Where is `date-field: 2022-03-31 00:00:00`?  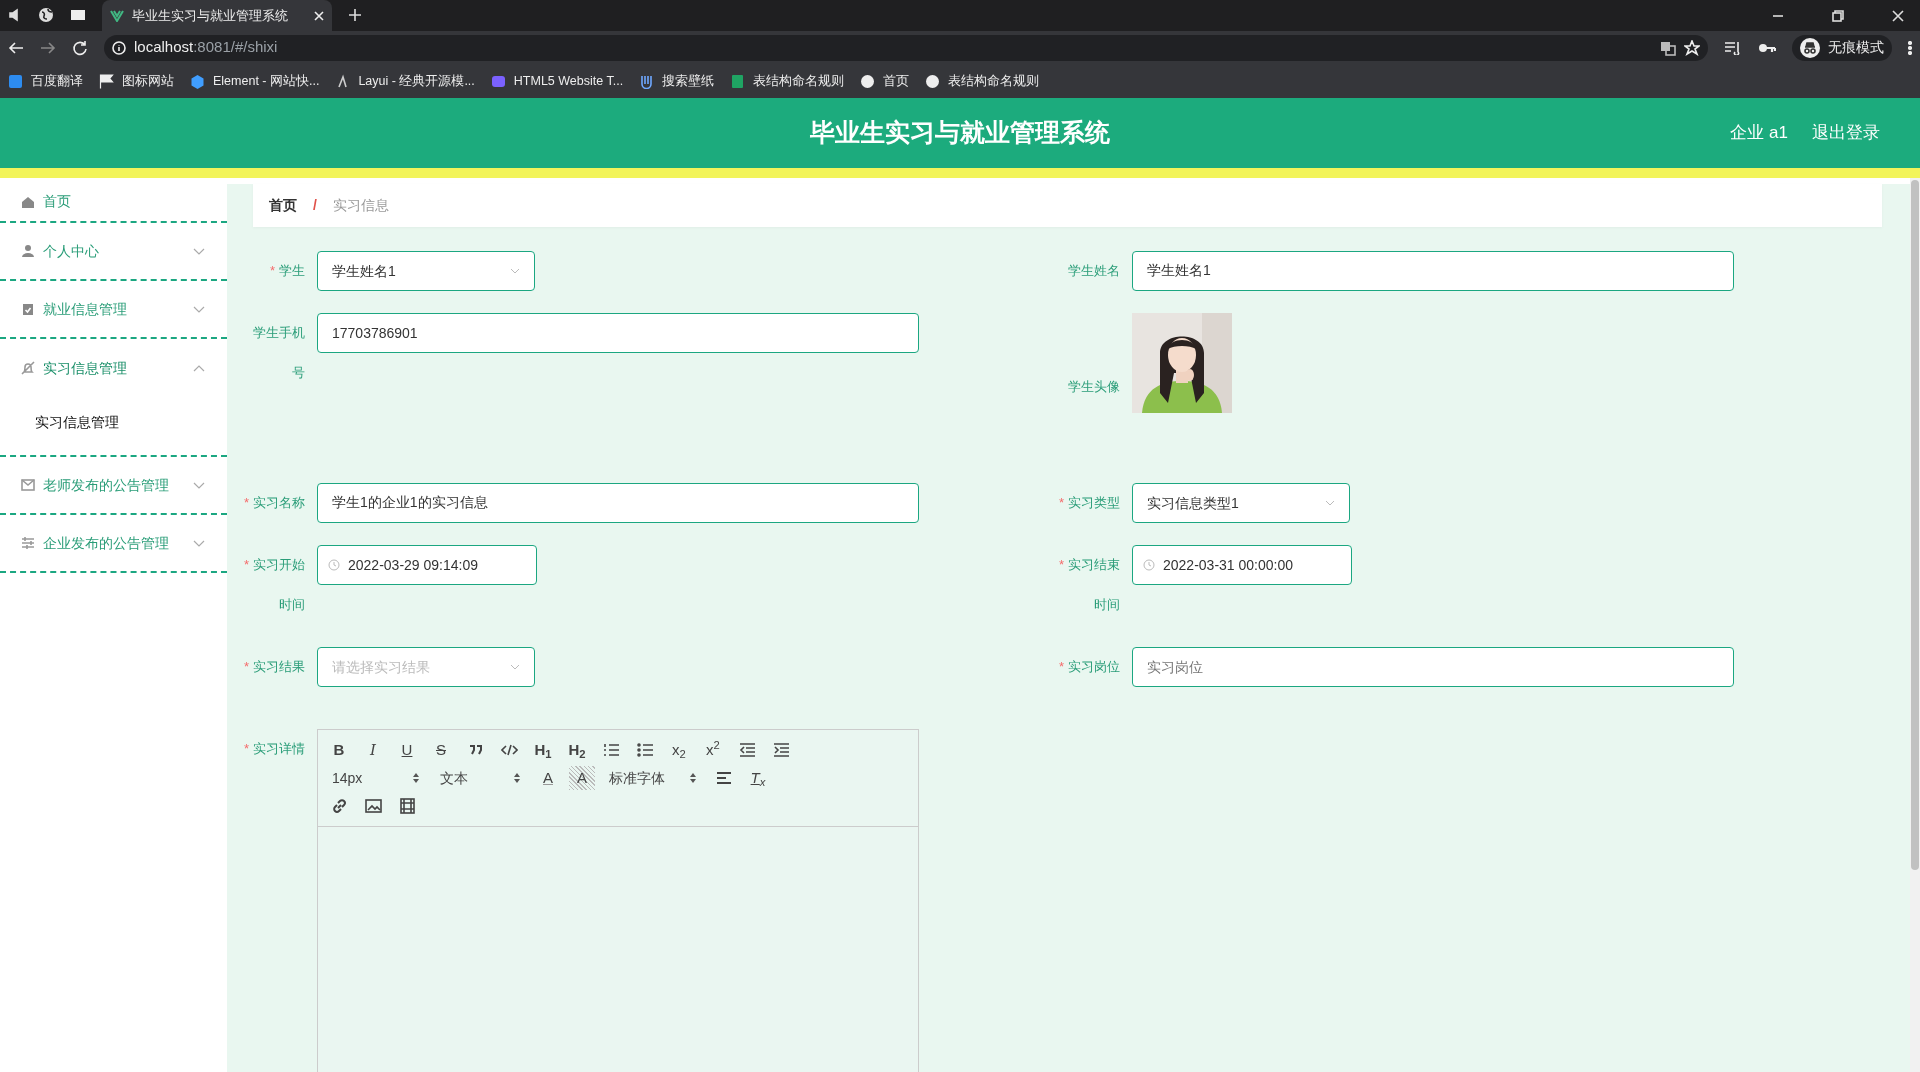 date-field: 2022-03-31 00:00:00 is located at coordinates (1242, 565).